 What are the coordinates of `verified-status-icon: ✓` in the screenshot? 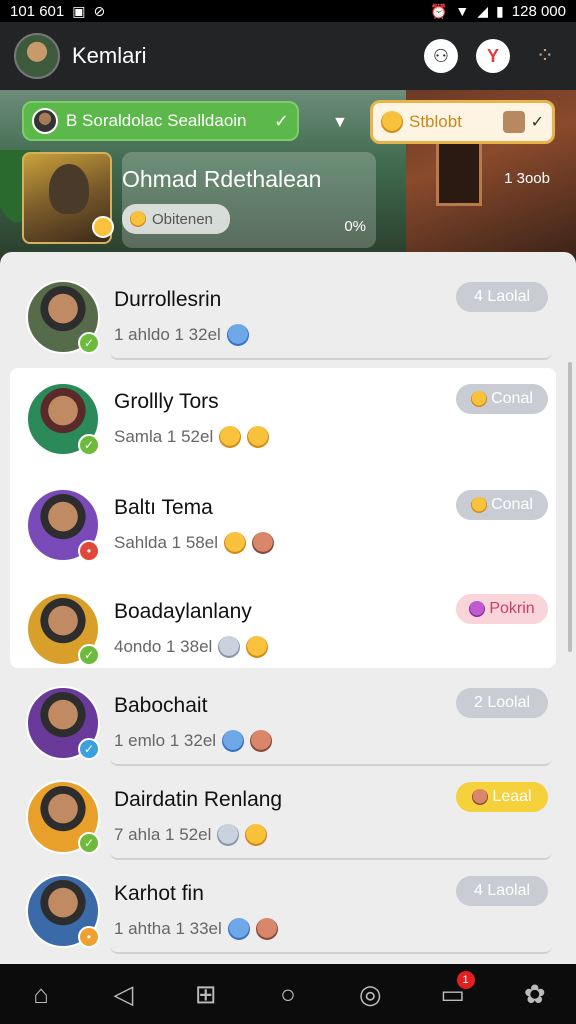 It's located at (89, 749).